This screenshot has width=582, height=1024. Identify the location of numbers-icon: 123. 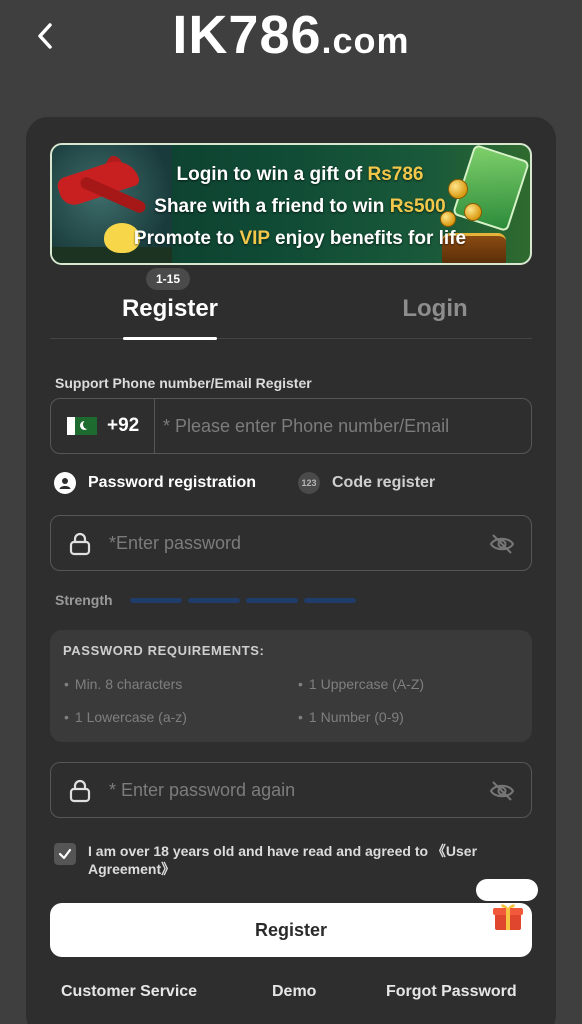
(309, 483).